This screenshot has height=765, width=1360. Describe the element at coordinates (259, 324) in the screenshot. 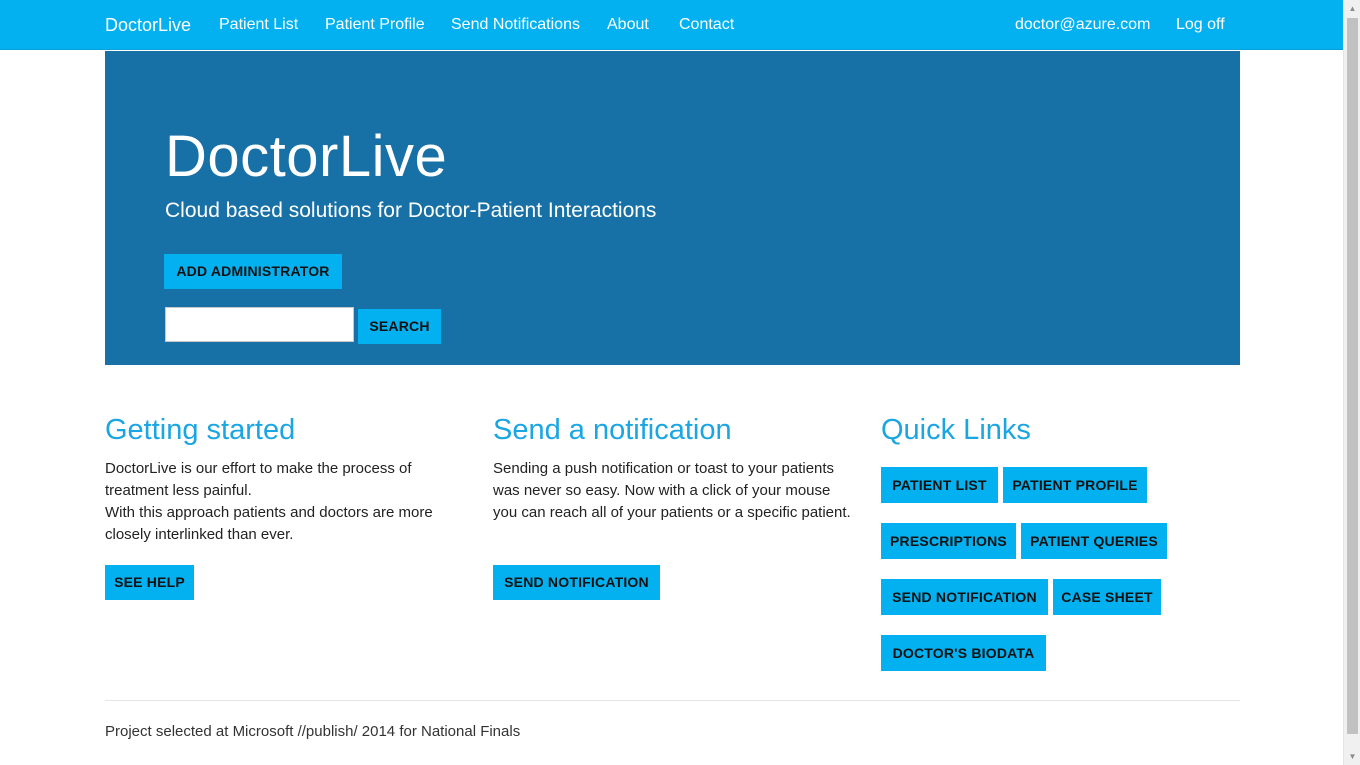

I see `search-input` at that location.